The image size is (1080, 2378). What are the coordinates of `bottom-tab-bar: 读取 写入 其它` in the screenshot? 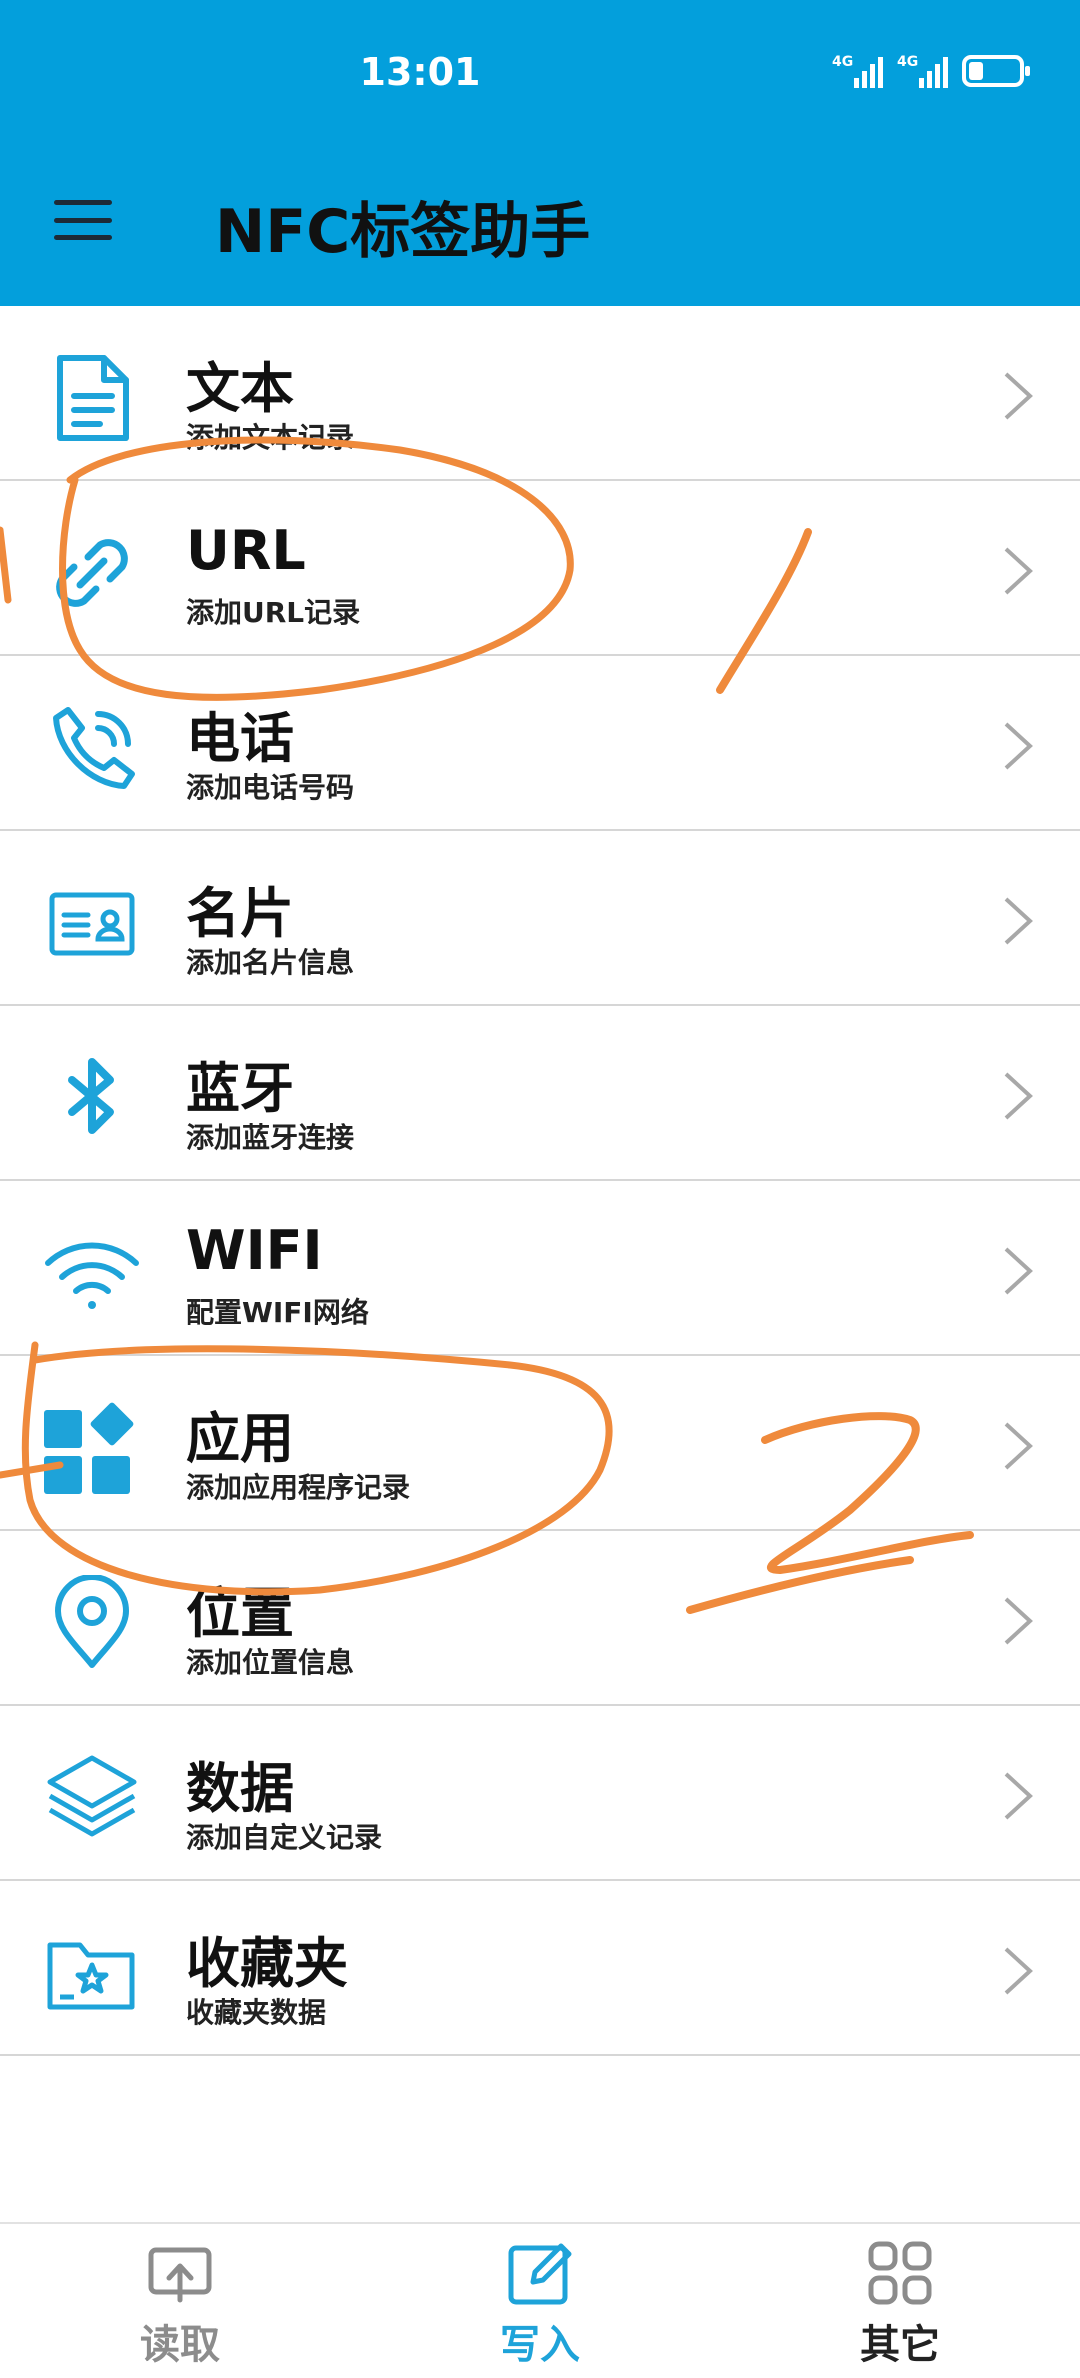 It's located at (540, 2300).